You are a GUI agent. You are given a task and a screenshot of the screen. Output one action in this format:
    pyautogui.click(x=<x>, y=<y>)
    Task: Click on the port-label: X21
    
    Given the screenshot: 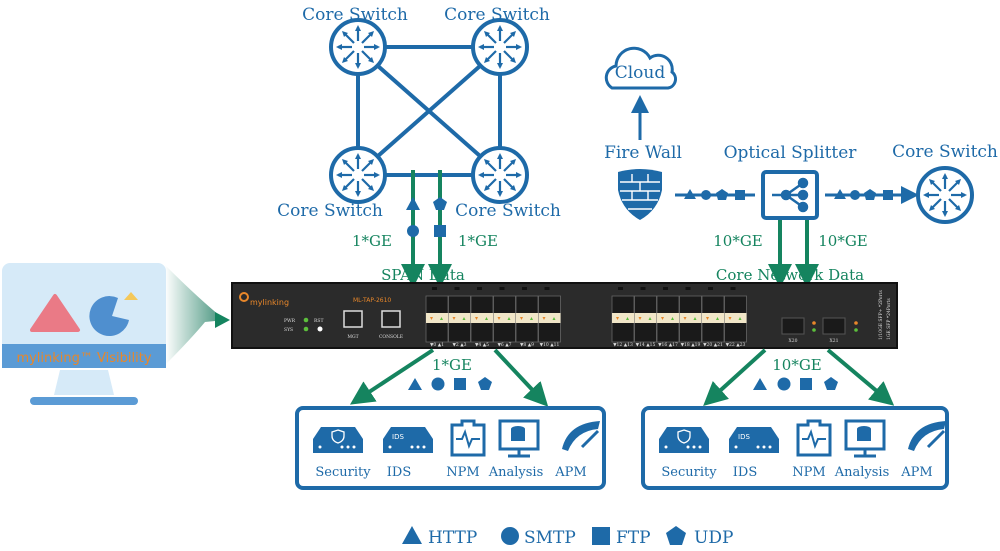 What is the action you would take?
    pyautogui.click(x=834, y=341)
    